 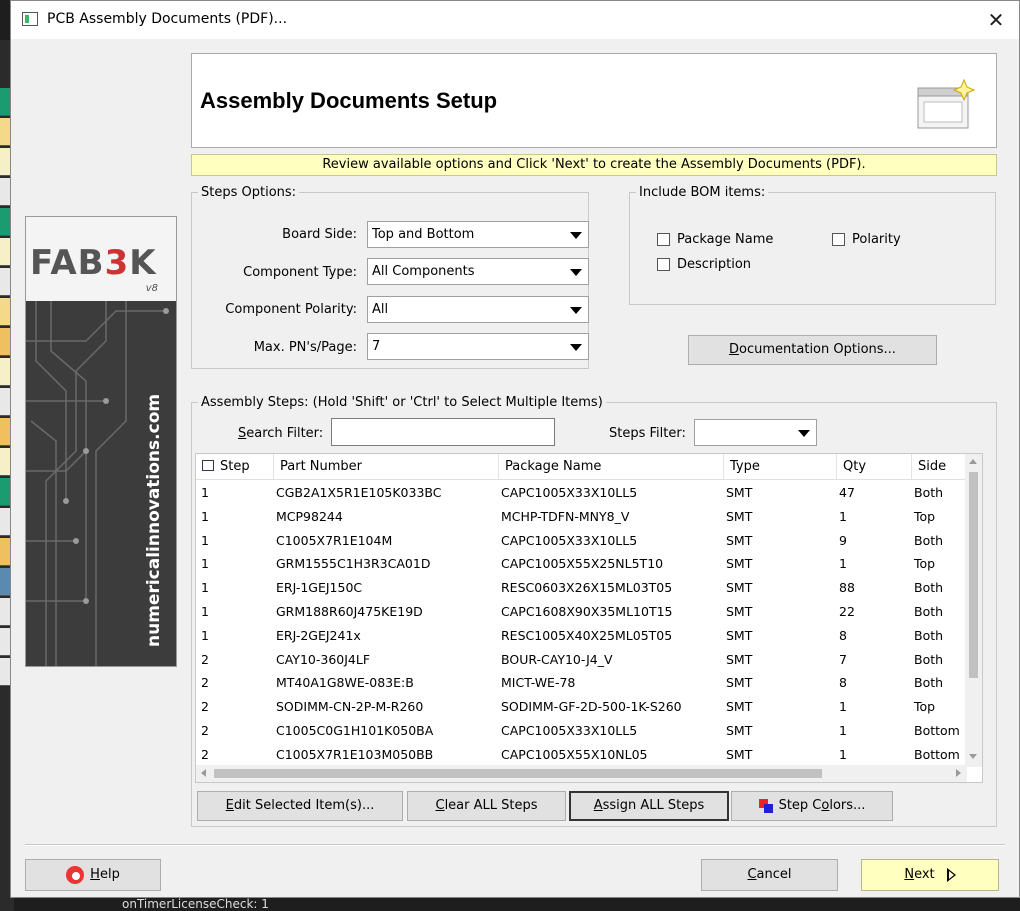 I want to click on polarity-checkbox, so click(x=838, y=239).